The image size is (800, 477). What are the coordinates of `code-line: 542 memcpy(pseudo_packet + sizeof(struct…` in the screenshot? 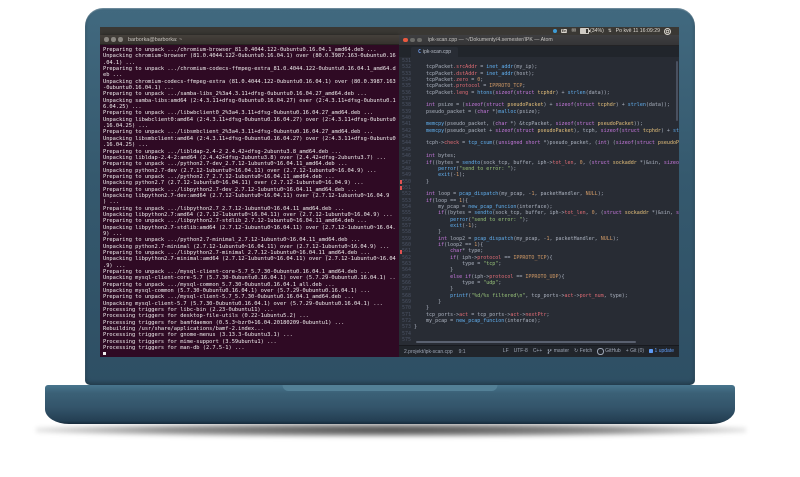 It's located at (539, 131).